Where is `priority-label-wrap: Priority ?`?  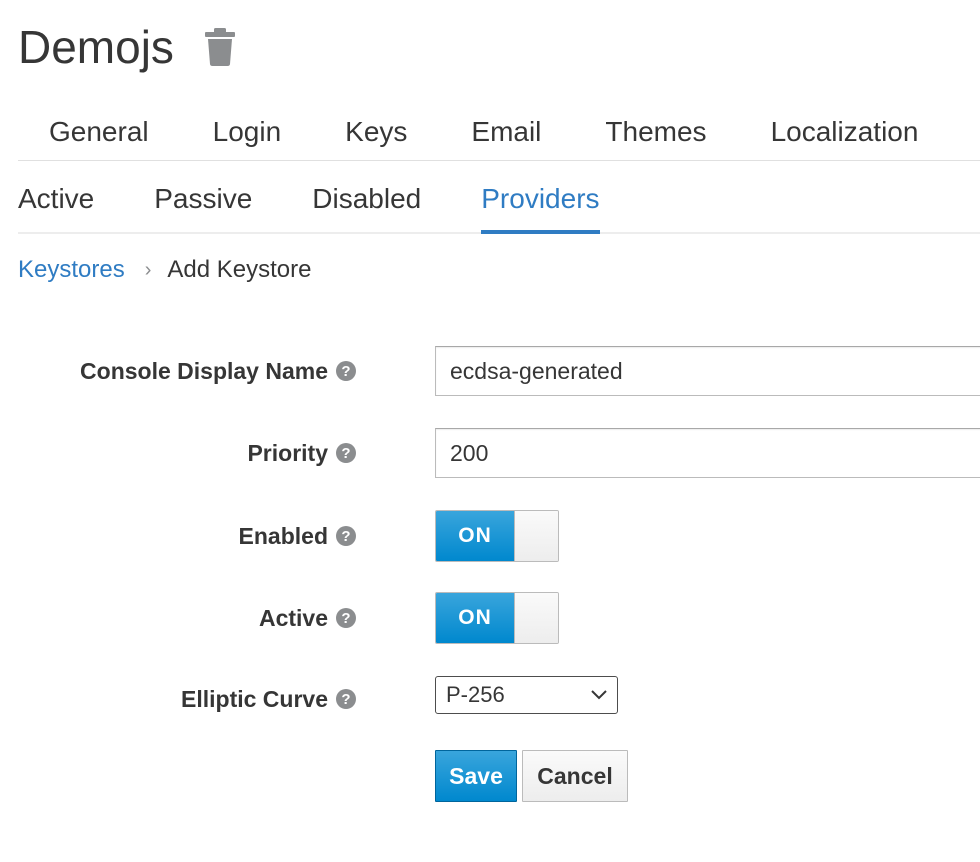 priority-label-wrap: Priority ? is located at coordinates (178, 453).